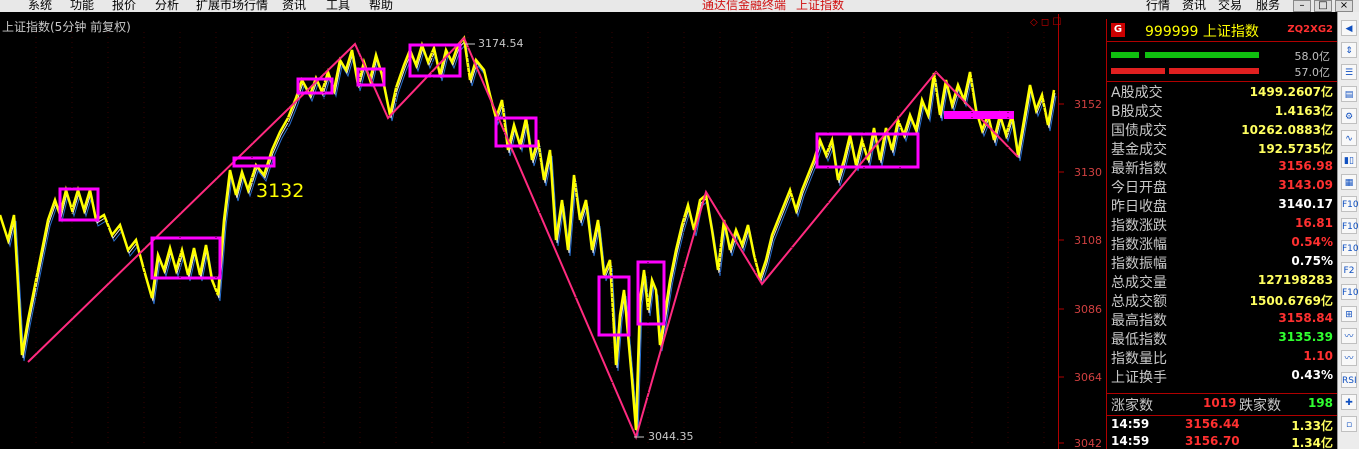 The width and height of the screenshot is (1359, 449). I want to click on stat-row: 昨日收盘 3140.17, so click(1222, 205).